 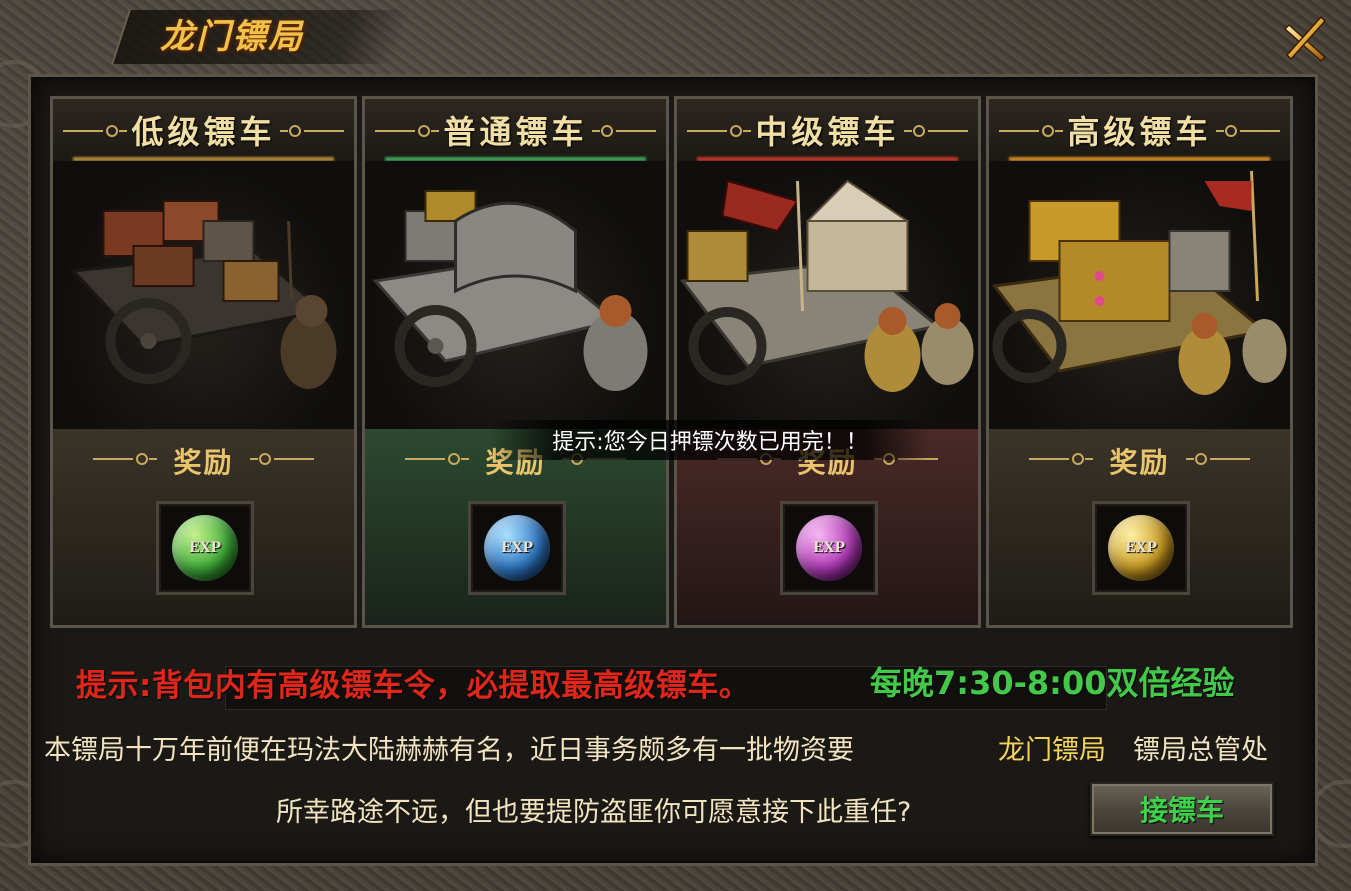 What do you see at coordinates (203, 130) in the screenshot?
I see `card-header: 低级镖车` at bounding box center [203, 130].